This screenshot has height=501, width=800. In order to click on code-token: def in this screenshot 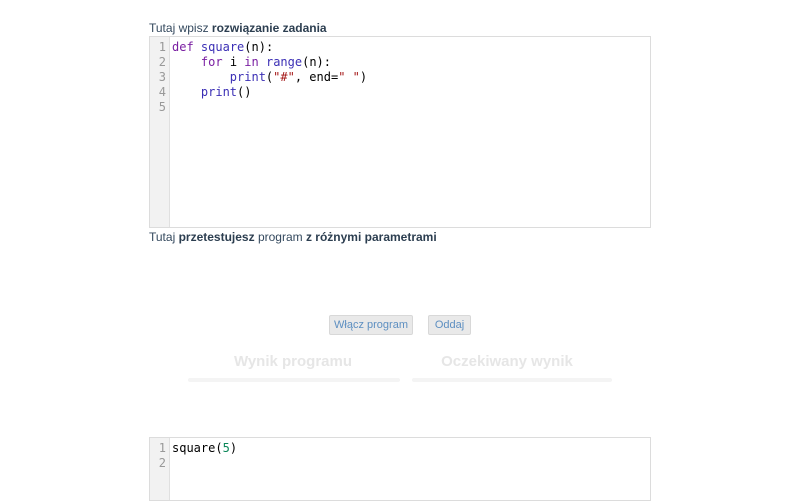, I will do `click(183, 47)`.